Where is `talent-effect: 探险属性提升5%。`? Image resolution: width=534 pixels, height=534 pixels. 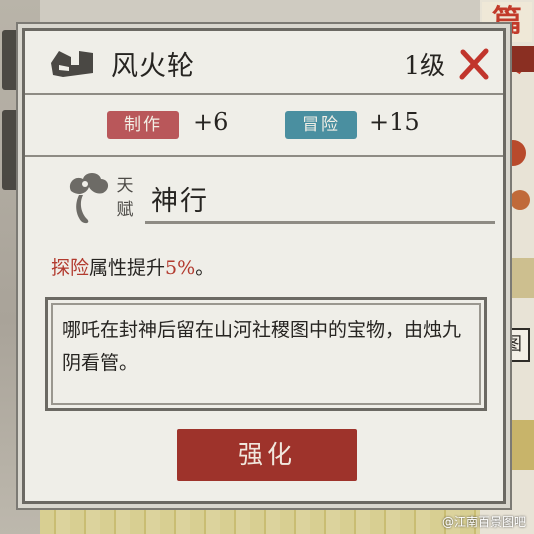 talent-effect: 探险属性提升5%。 is located at coordinates (132, 266).